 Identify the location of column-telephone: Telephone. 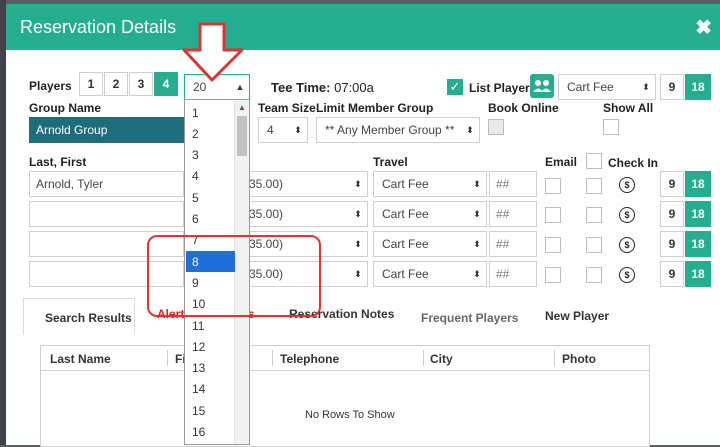
(309, 359).